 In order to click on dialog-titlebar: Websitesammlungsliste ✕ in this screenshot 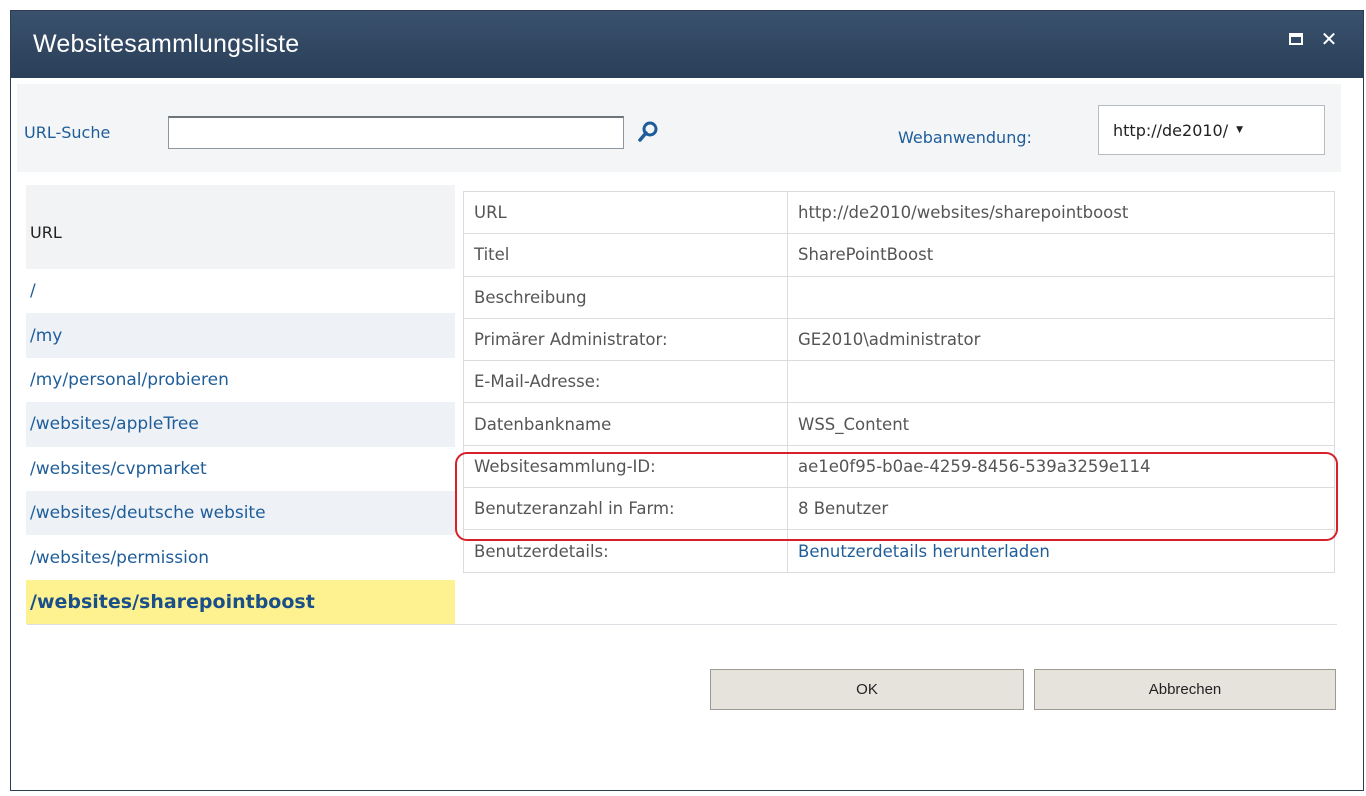, I will do `click(687, 44)`.